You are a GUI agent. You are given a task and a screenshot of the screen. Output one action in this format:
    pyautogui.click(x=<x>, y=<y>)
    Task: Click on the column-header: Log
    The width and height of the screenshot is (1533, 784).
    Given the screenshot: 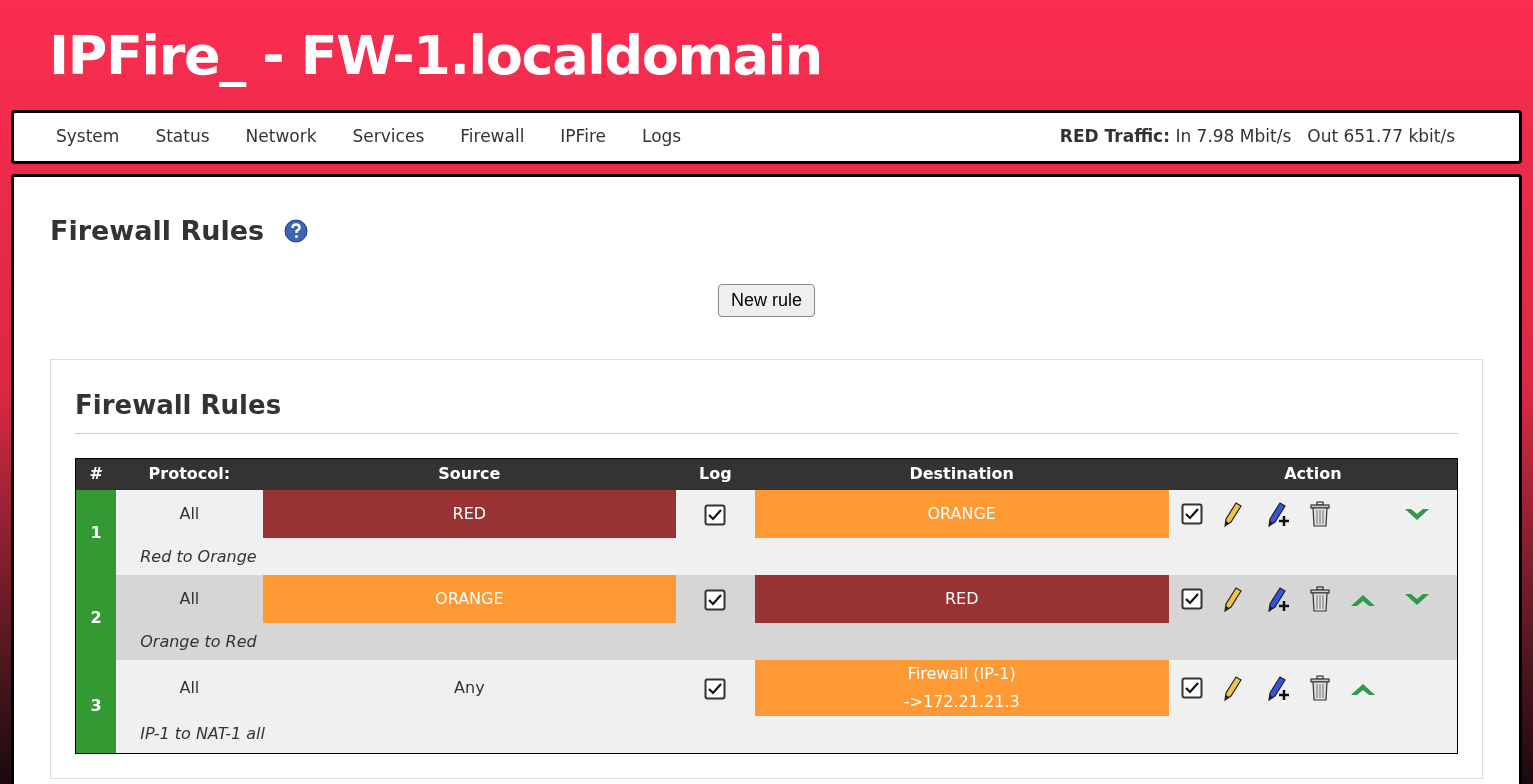 What is the action you would take?
    pyautogui.click(x=715, y=474)
    